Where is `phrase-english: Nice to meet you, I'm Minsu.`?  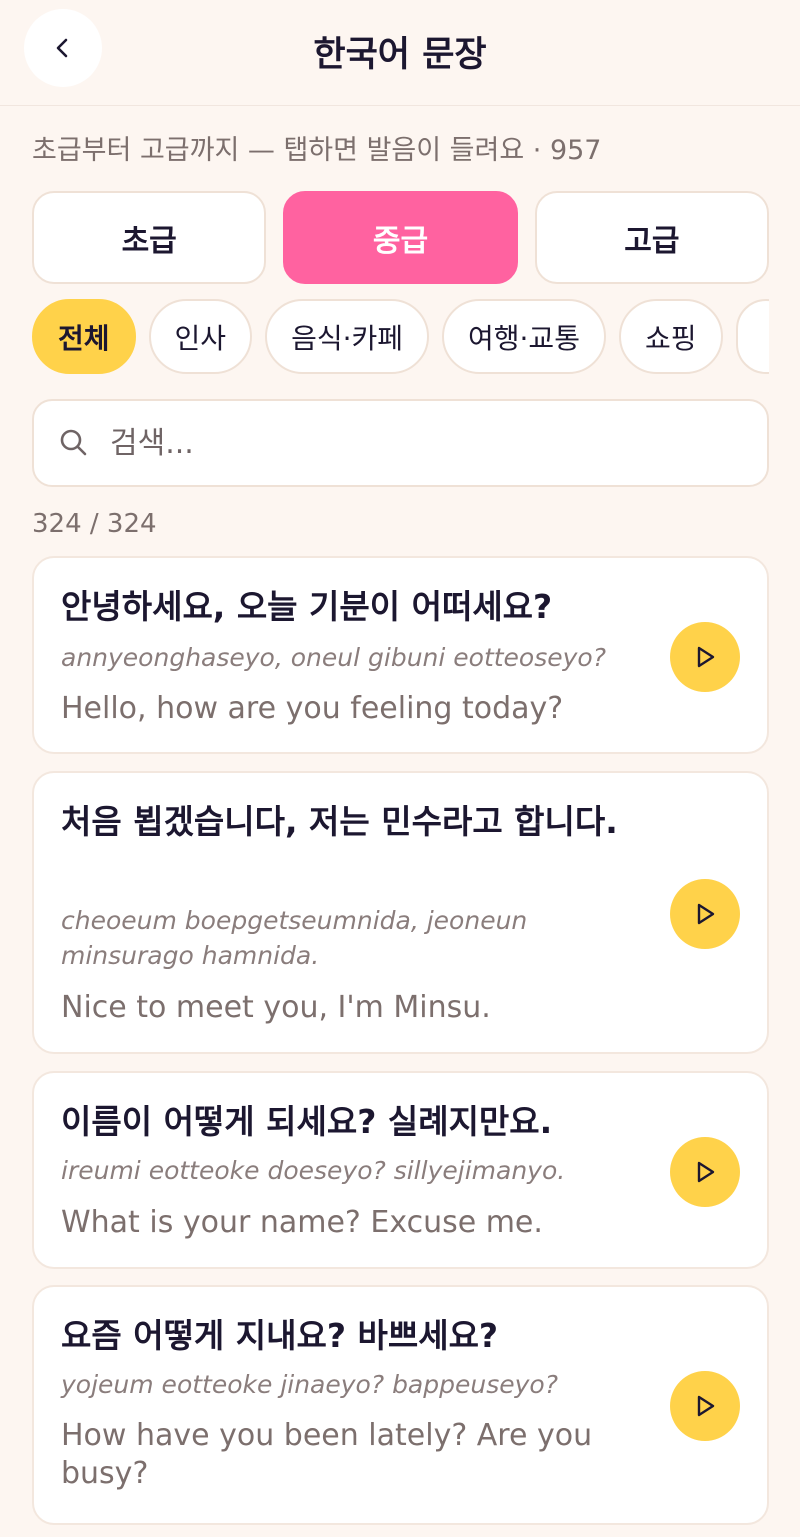
phrase-english: Nice to meet you, I'm Minsu. is located at coordinates (276, 1007).